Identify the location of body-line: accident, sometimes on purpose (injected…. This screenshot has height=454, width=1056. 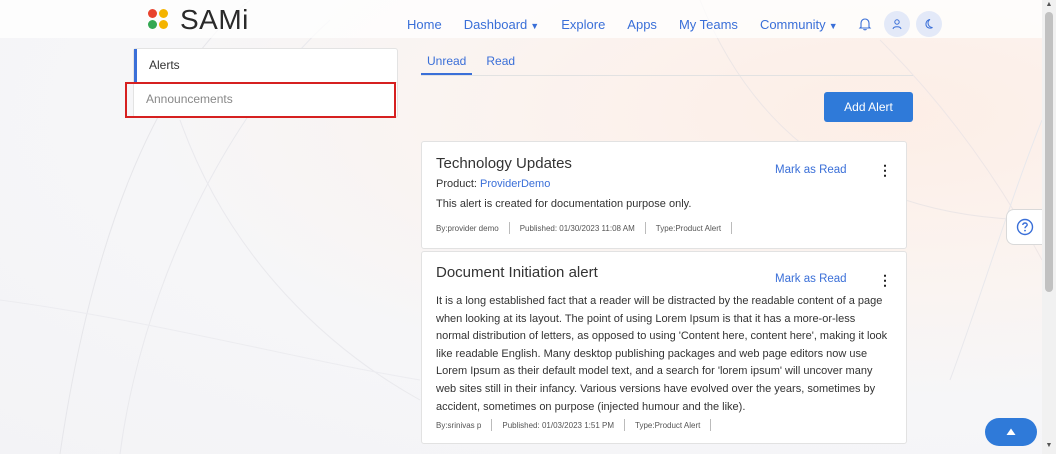
(591, 406).